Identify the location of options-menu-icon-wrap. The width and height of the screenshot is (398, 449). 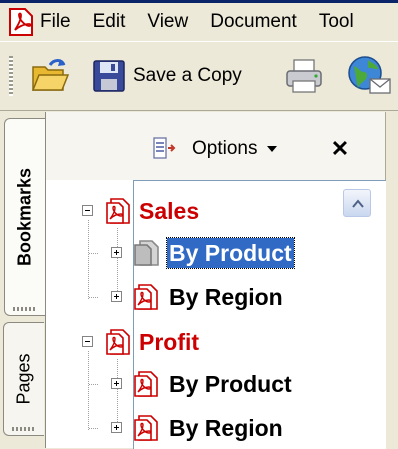
(166, 149).